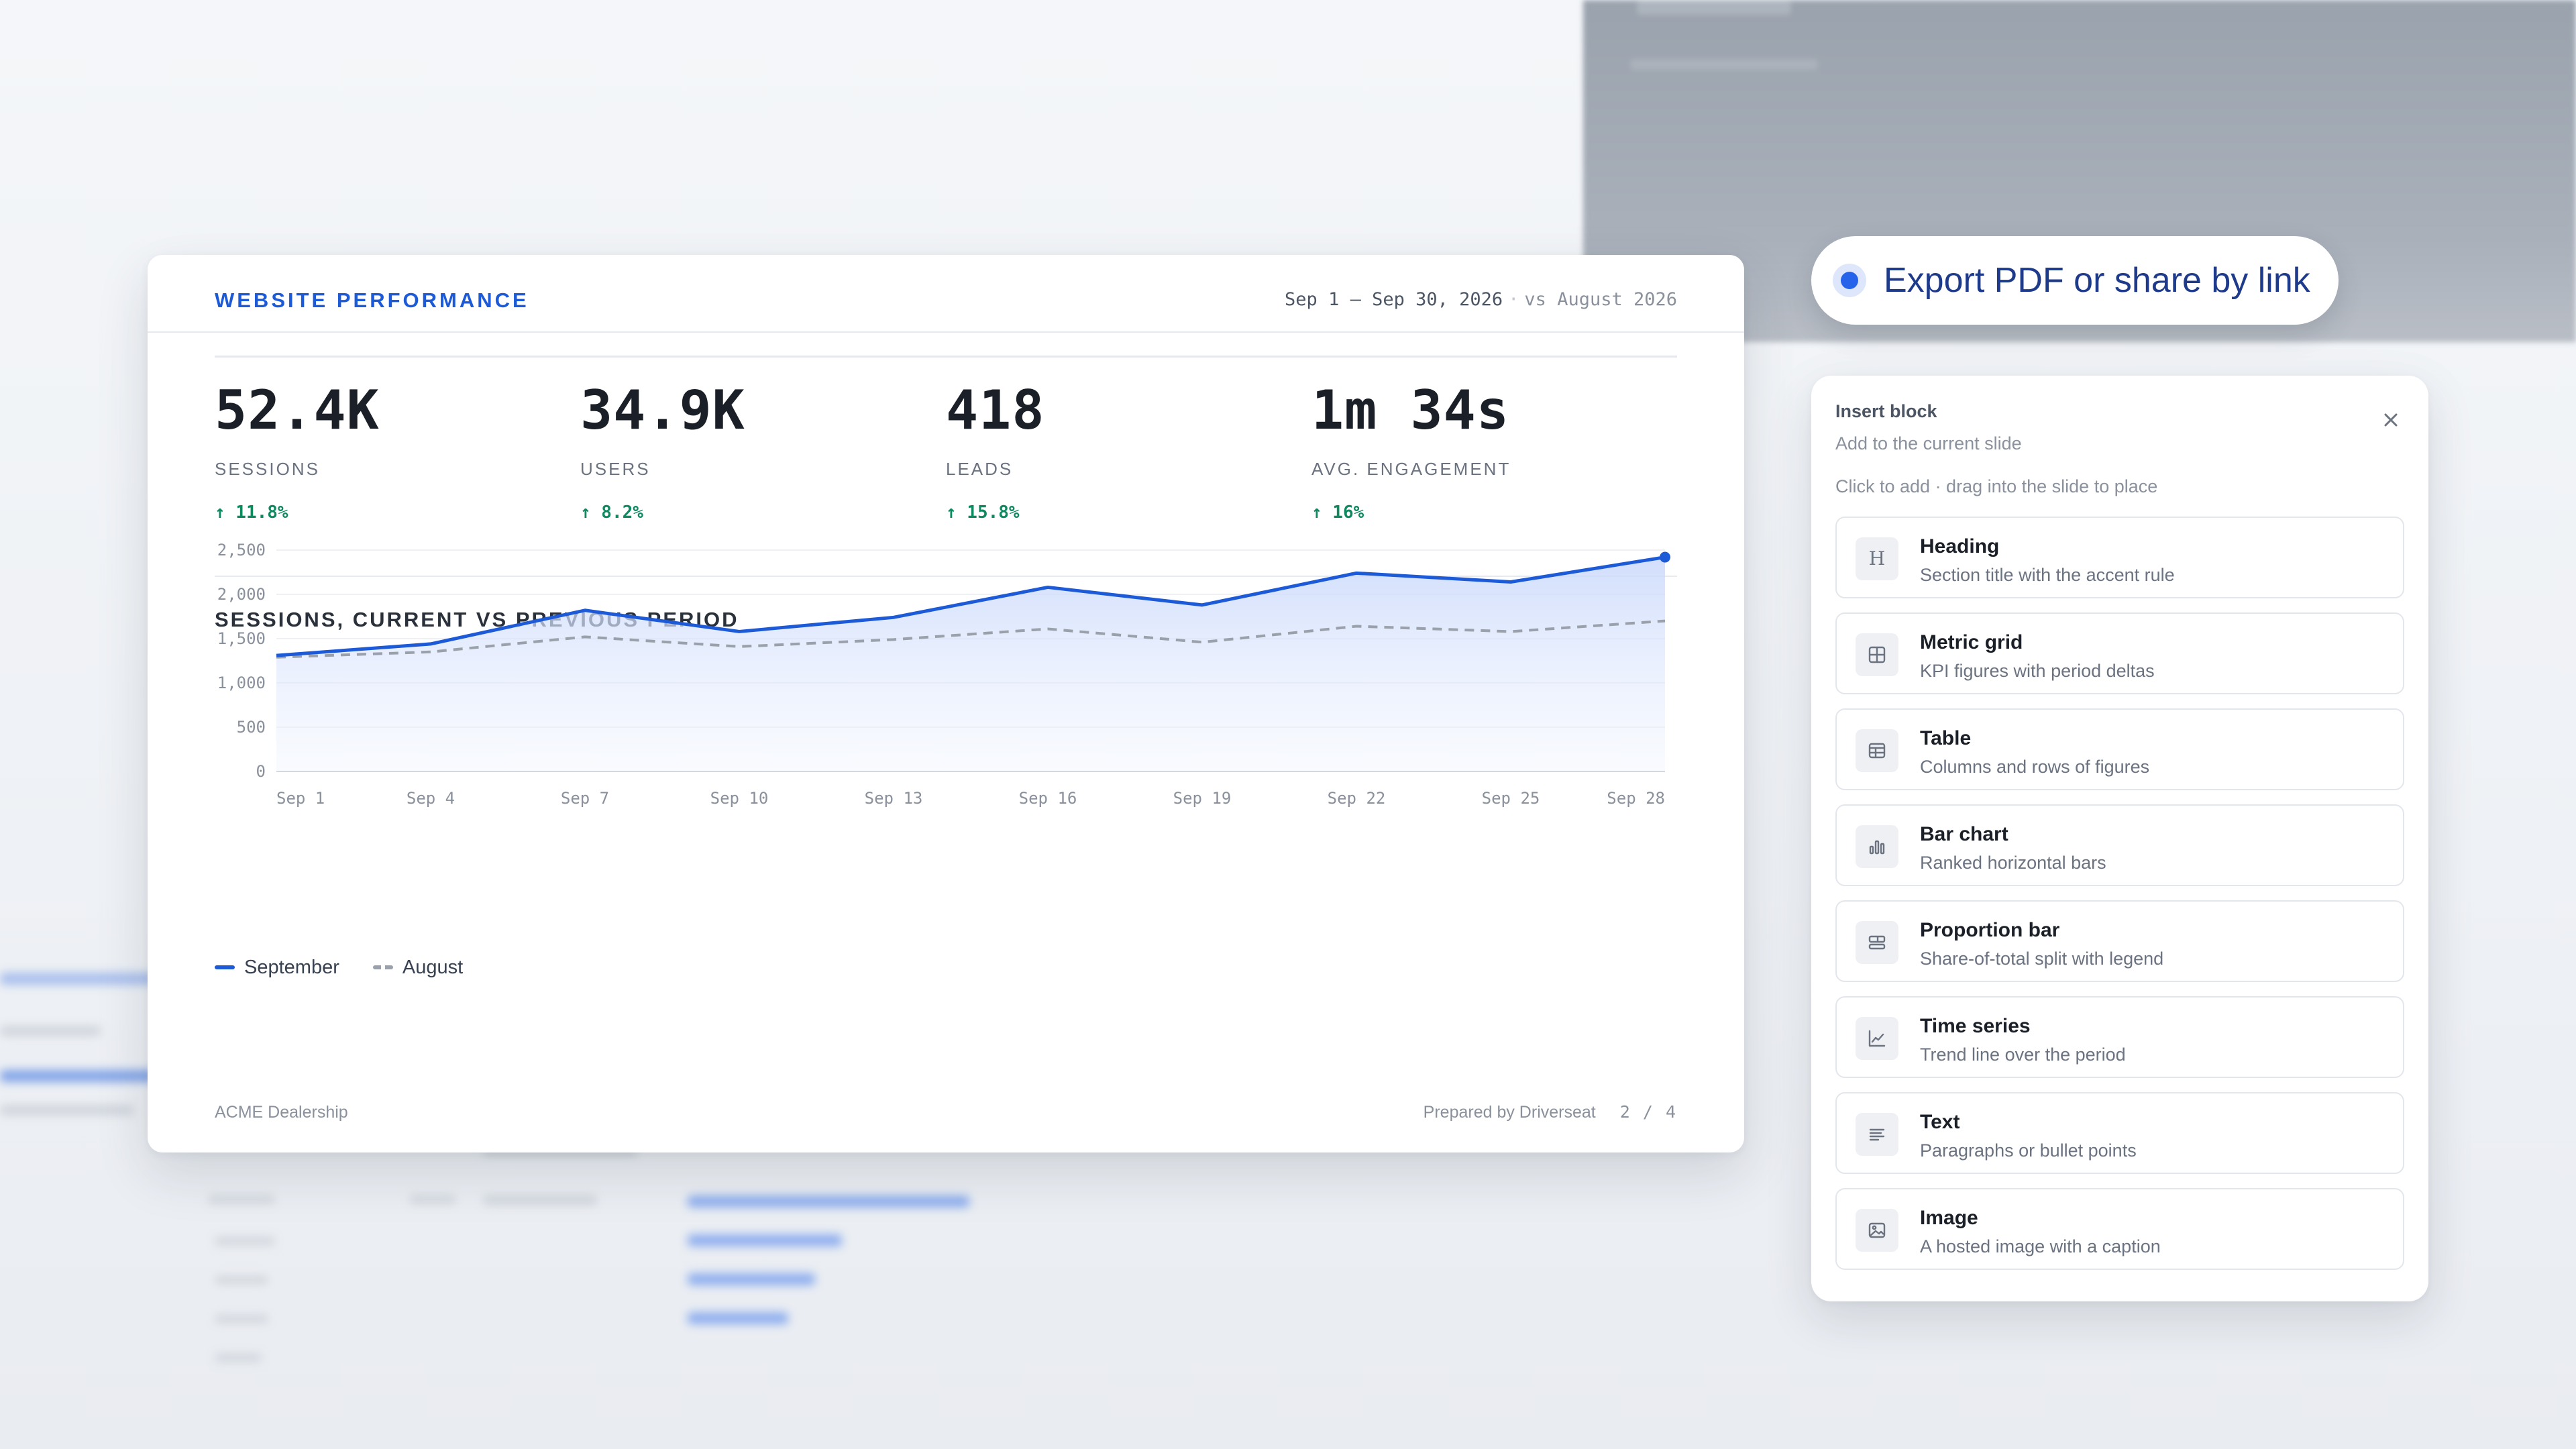  What do you see at coordinates (1048, 798) in the screenshot?
I see `x-tick-label: Sep 16` at bounding box center [1048, 798].